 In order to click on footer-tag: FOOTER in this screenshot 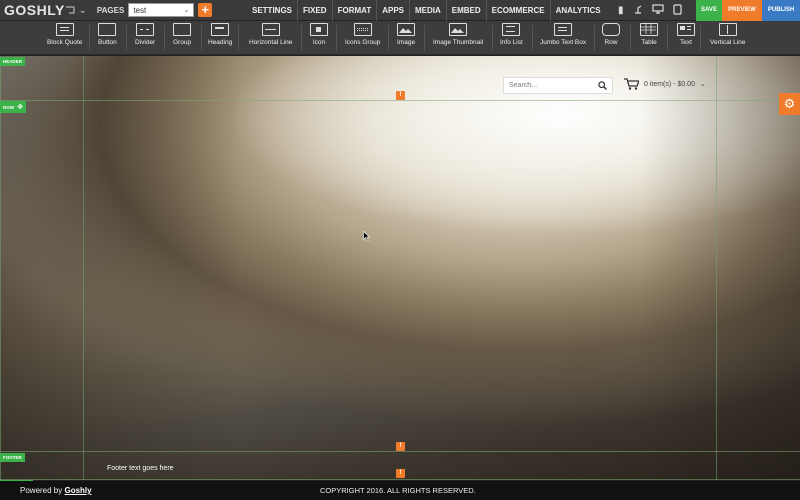, I will do `click(12, 457)`.